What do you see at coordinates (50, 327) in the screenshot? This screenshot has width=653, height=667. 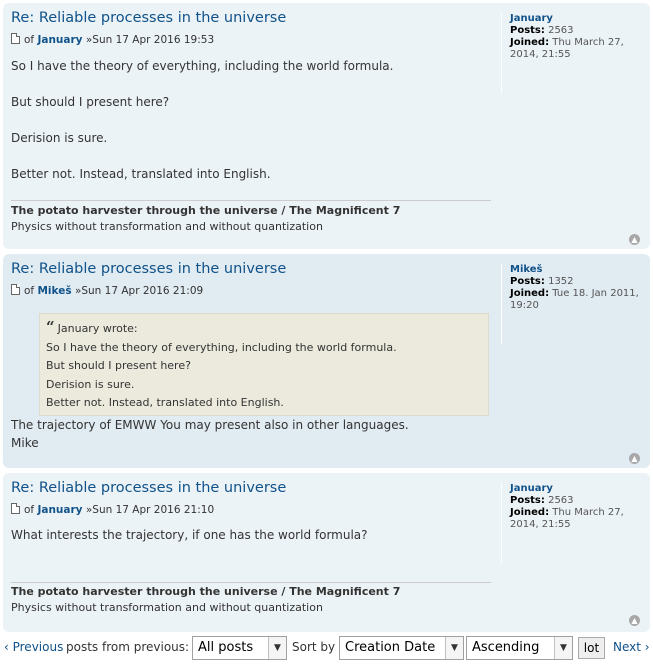 I see `quote-mark-icon: “` at bounding box center [50, 327].